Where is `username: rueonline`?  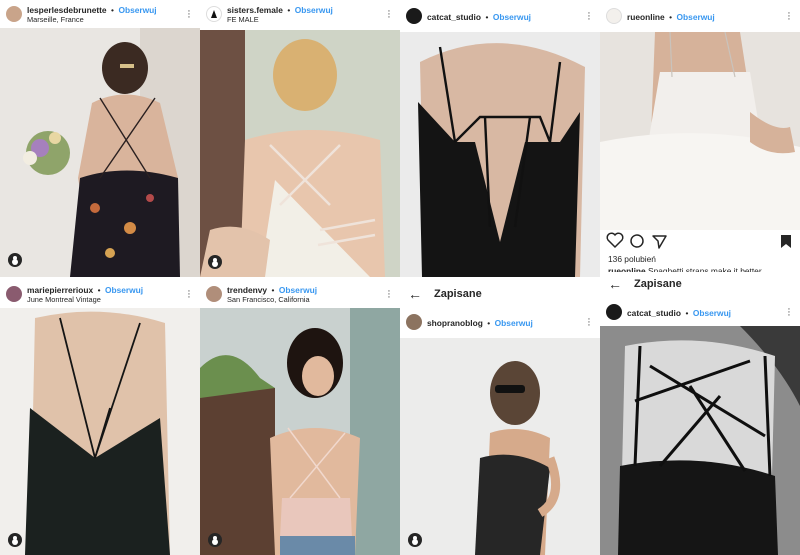 username: rueonline is located at coordinates (646, 17).